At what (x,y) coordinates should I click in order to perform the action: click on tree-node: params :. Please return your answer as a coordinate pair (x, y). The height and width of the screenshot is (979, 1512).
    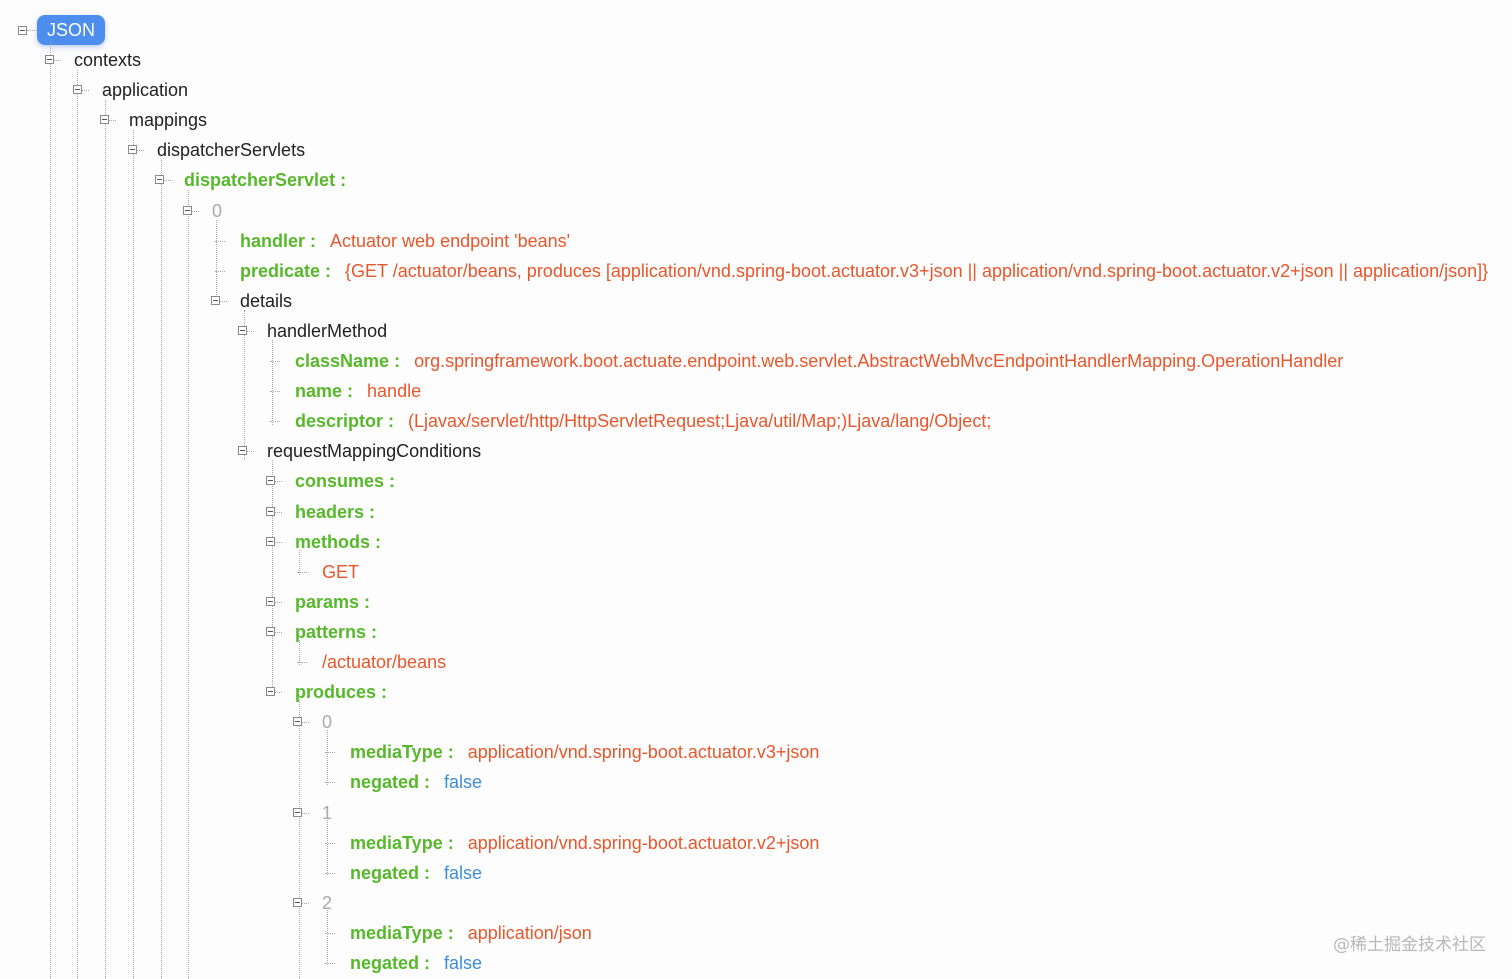
    Looking at the image, I should click on (756, 602).